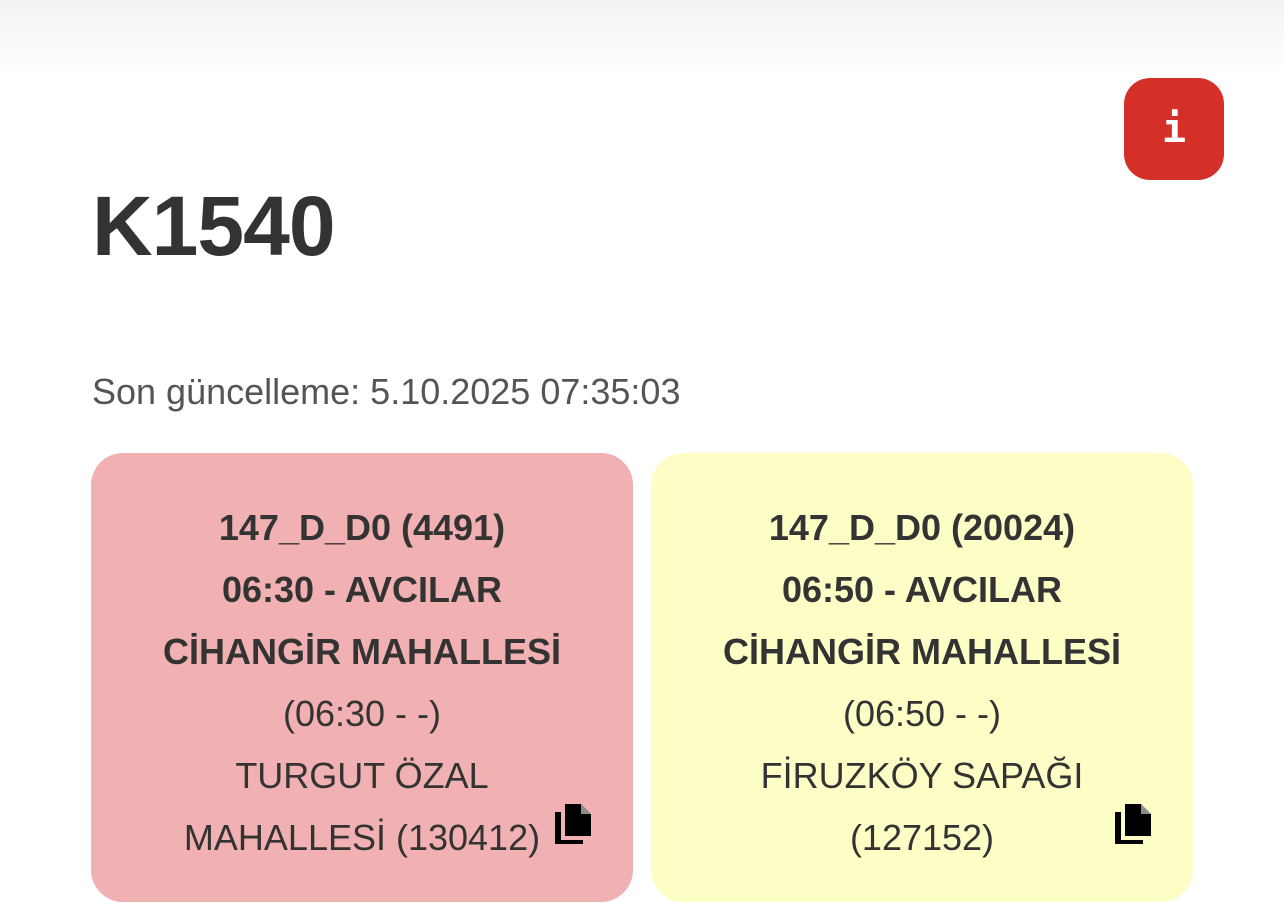 The width and height of the screenshot is (1284, 914). Describe the element at coordinates (922, 527) in the screenshot. I see `trip-id: 147_D_D0 (20024)` at that location.